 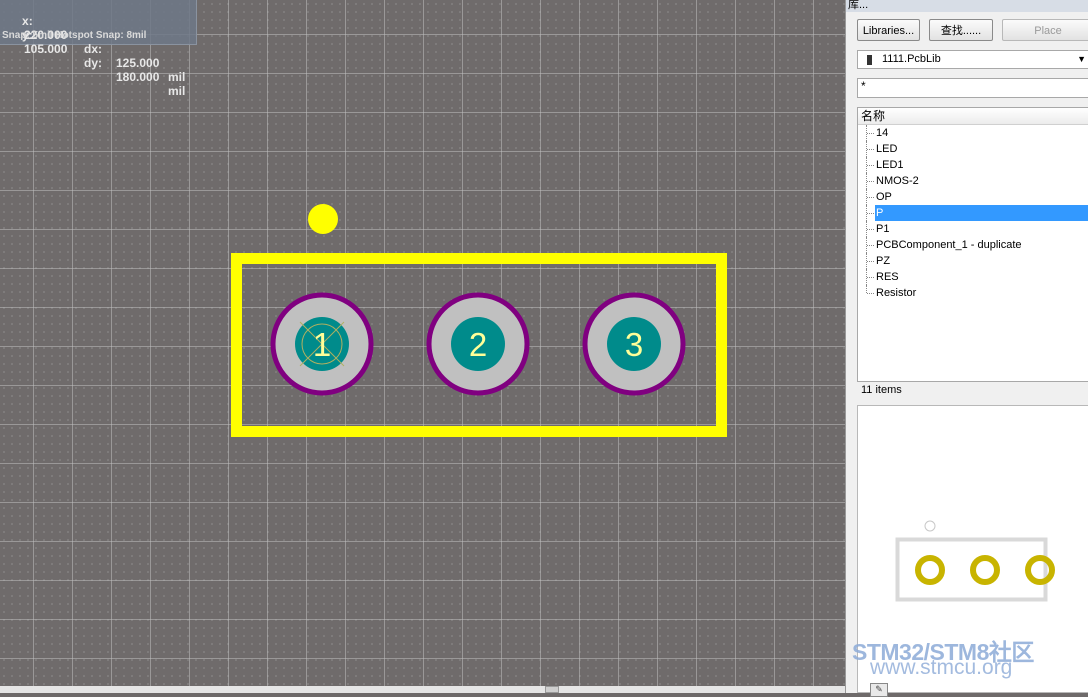 What do you see at coordinates (1081, 59) in the screenshot?
I see `chevron-down-icon: ▼` at bounding box center [1081, 59].